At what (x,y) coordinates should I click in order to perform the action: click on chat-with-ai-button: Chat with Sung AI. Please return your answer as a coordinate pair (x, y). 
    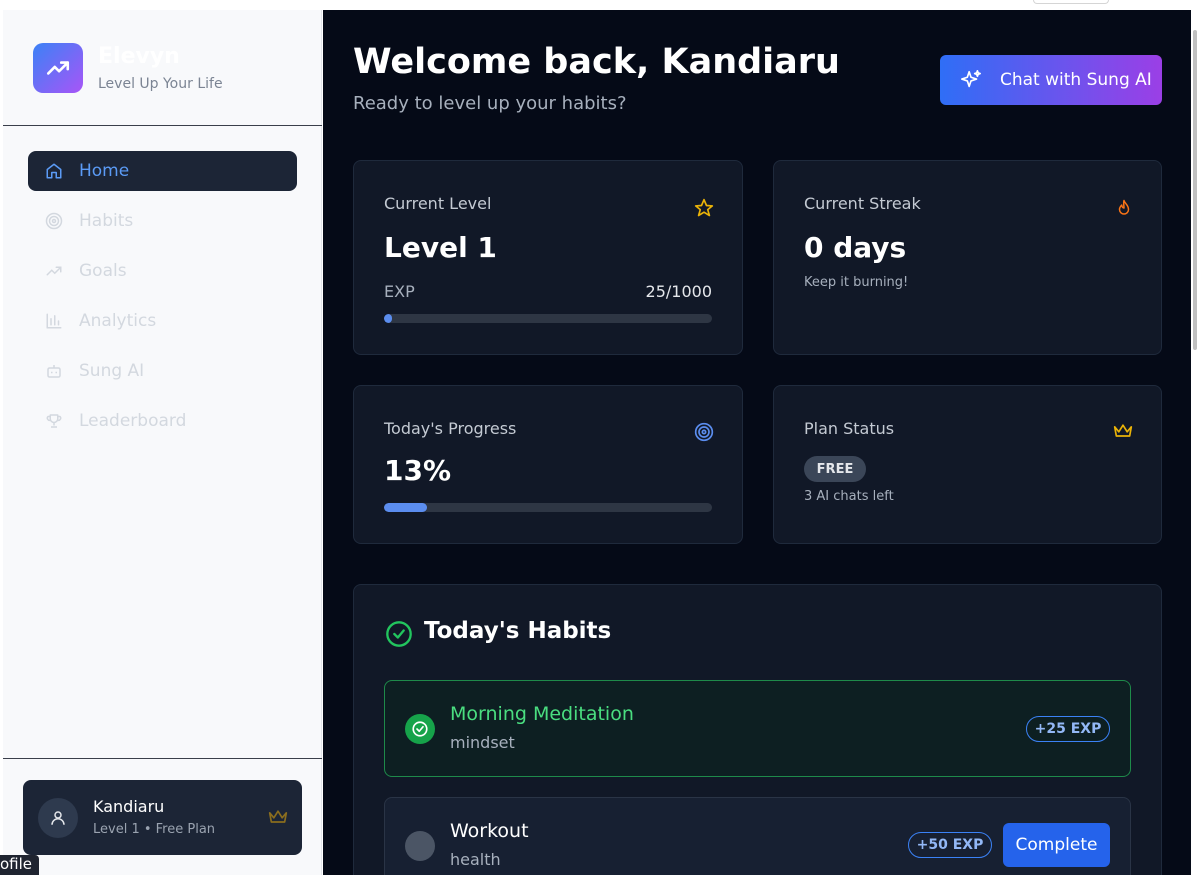
    Looking at the image, I should click on (1051, 80).